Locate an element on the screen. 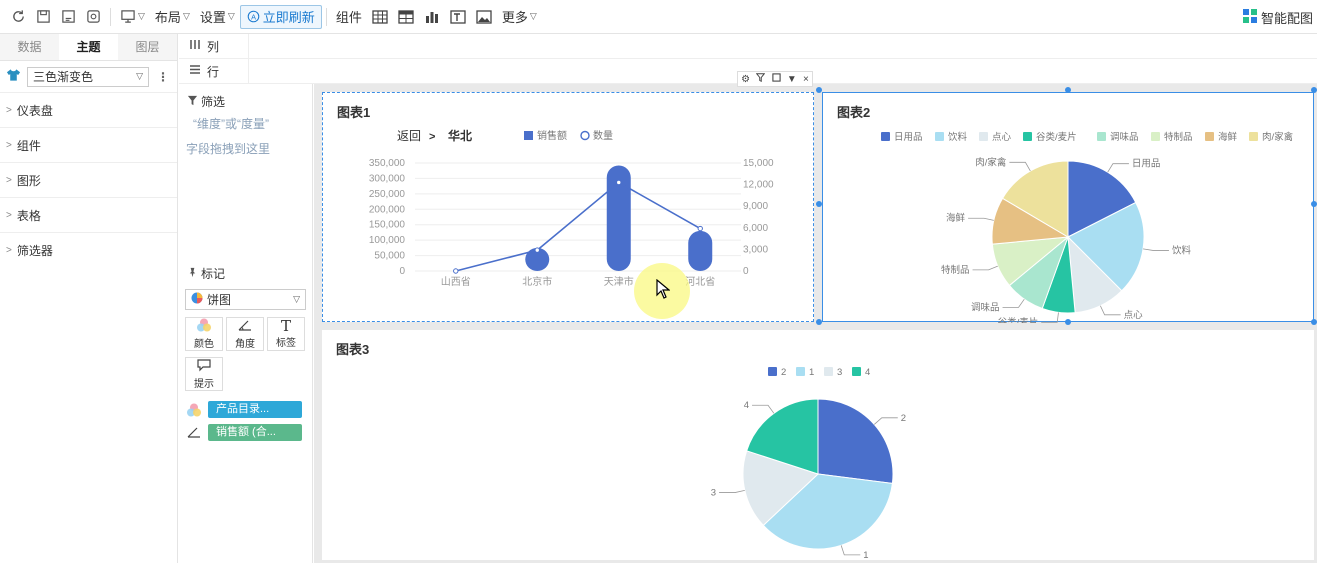 The width and height of the screenshot is (1317, 563). section-tables: > 表格 is located at coordinates (88, 215).